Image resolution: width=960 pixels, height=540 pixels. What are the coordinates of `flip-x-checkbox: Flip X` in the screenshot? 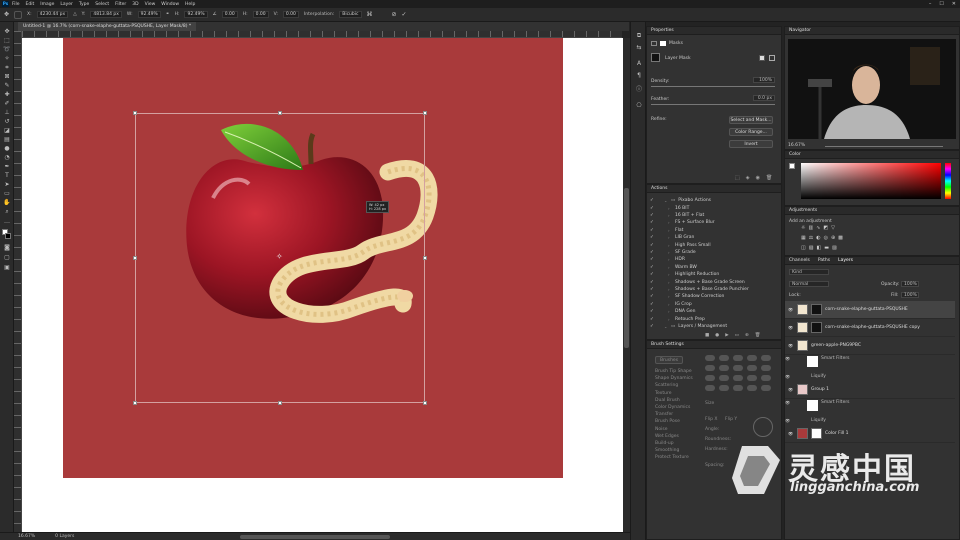 It's located at (711, 419).